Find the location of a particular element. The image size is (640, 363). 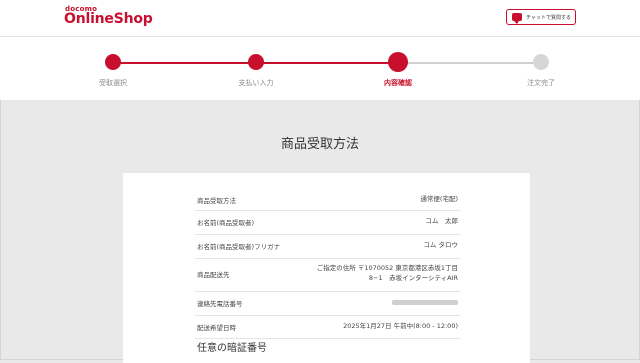

step-1-label: 受取選択 is located at coordinates (113, 83).